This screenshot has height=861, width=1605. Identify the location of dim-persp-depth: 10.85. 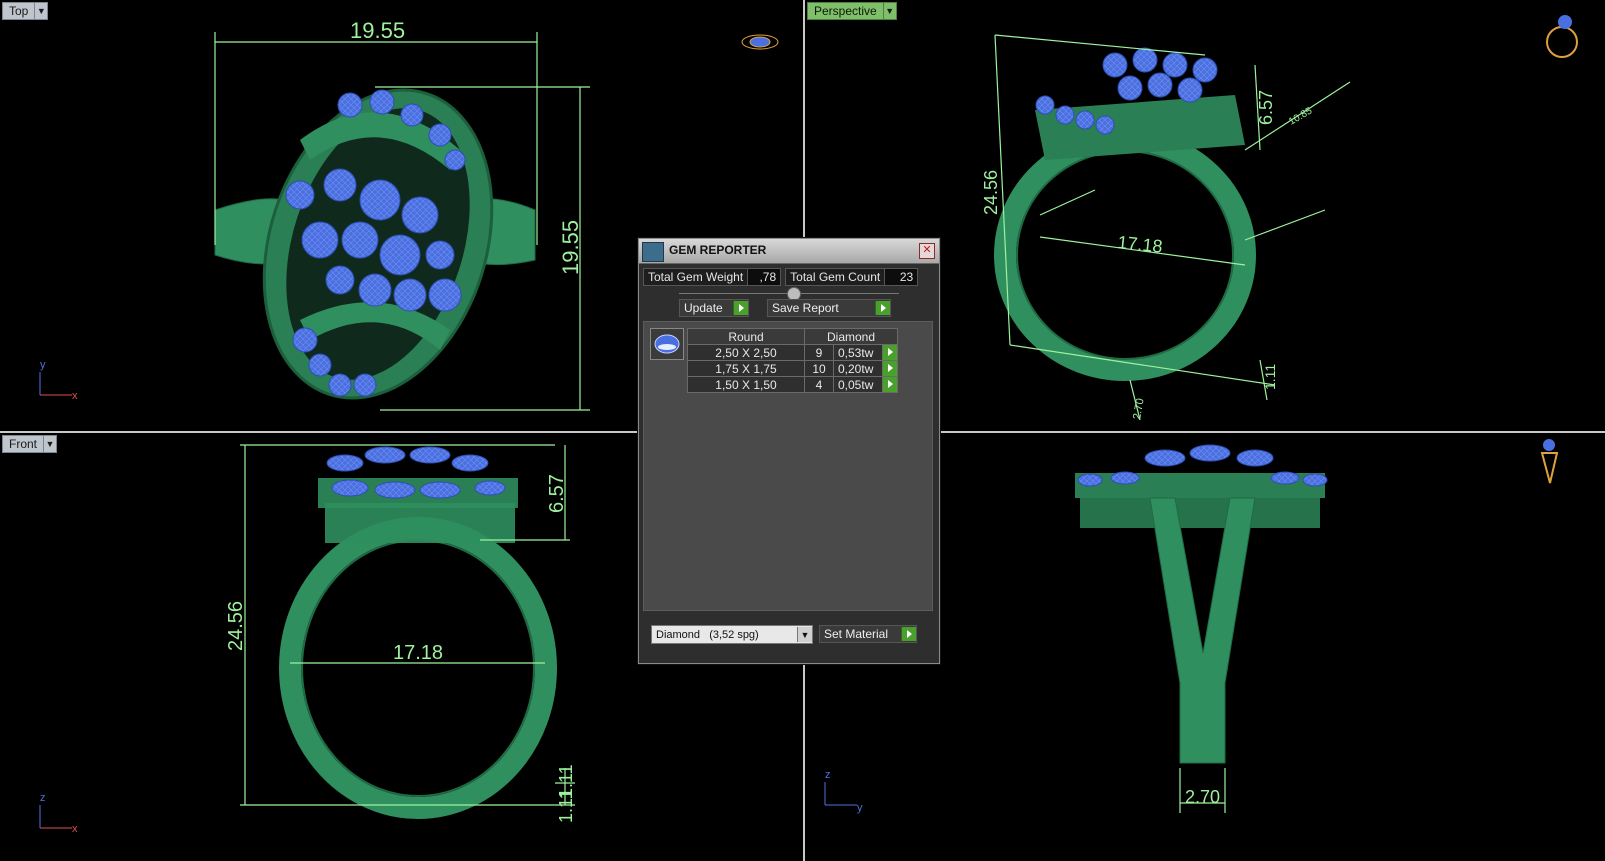
(1301, 116).